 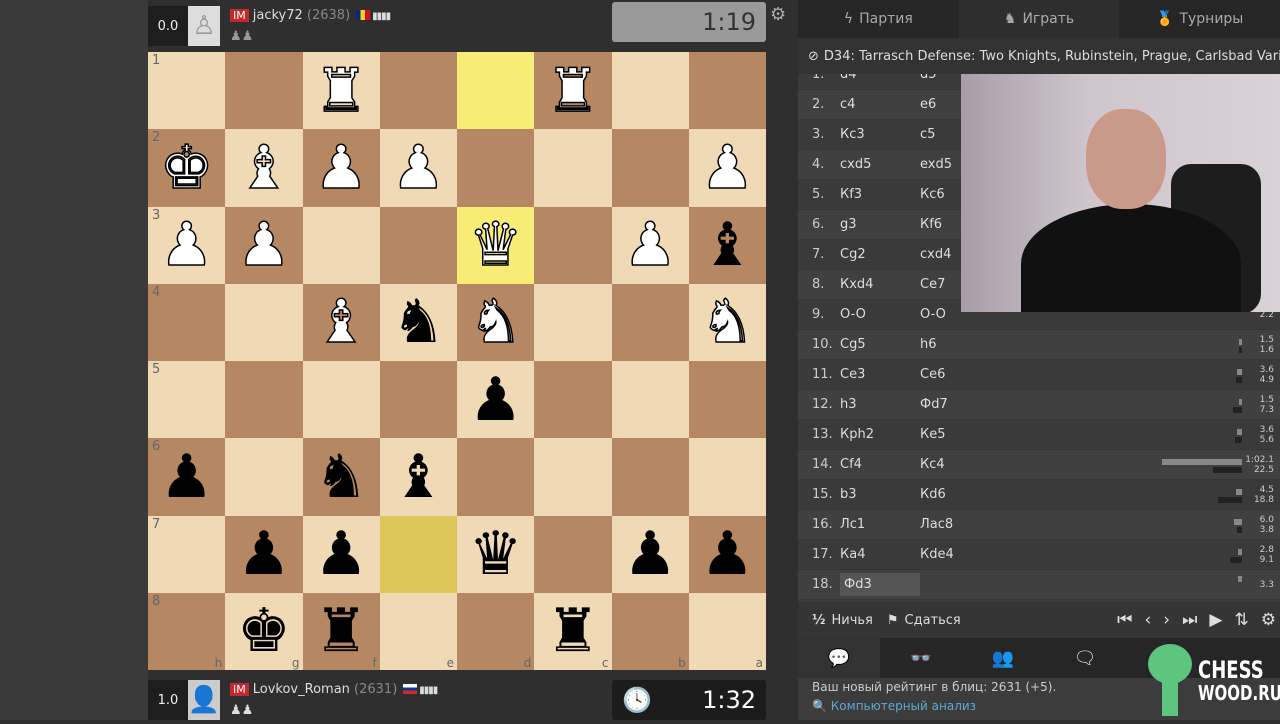 What do you see at coordinates (894, 706) in the screenshot?
I see `computer-analysis-link: 🔍 Компьютерный анализ` at bounding box center [894, 706].